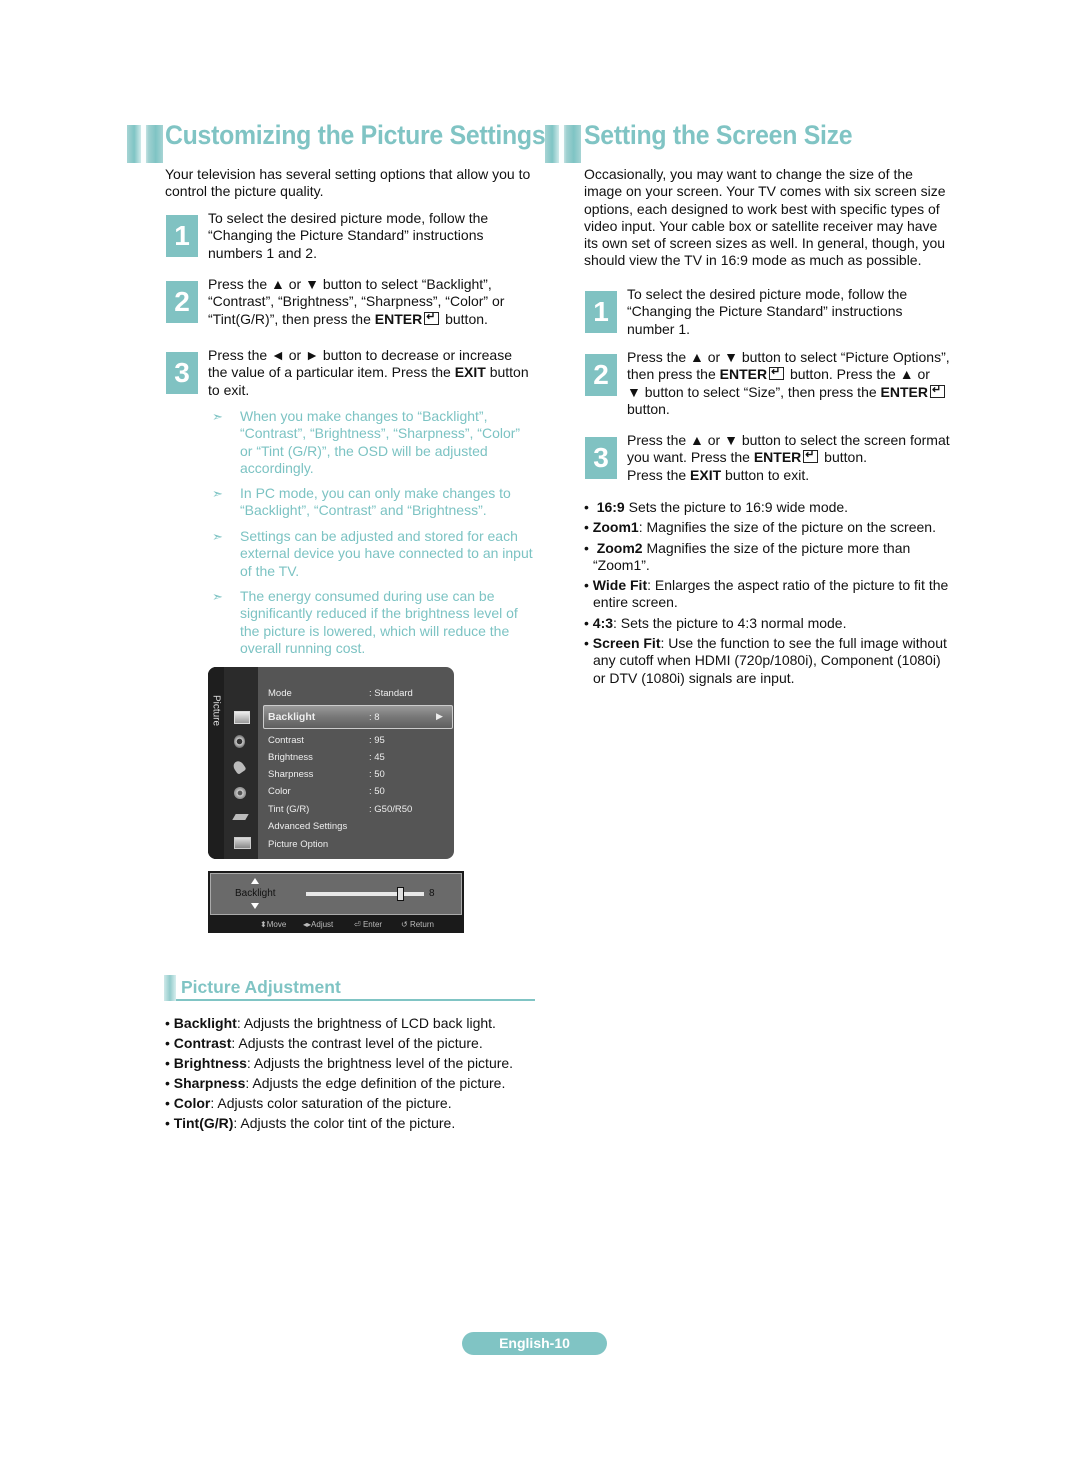 This screenshot has width=1080, height=1482. I want to click on note-line: of the TV., so click(270, 570).